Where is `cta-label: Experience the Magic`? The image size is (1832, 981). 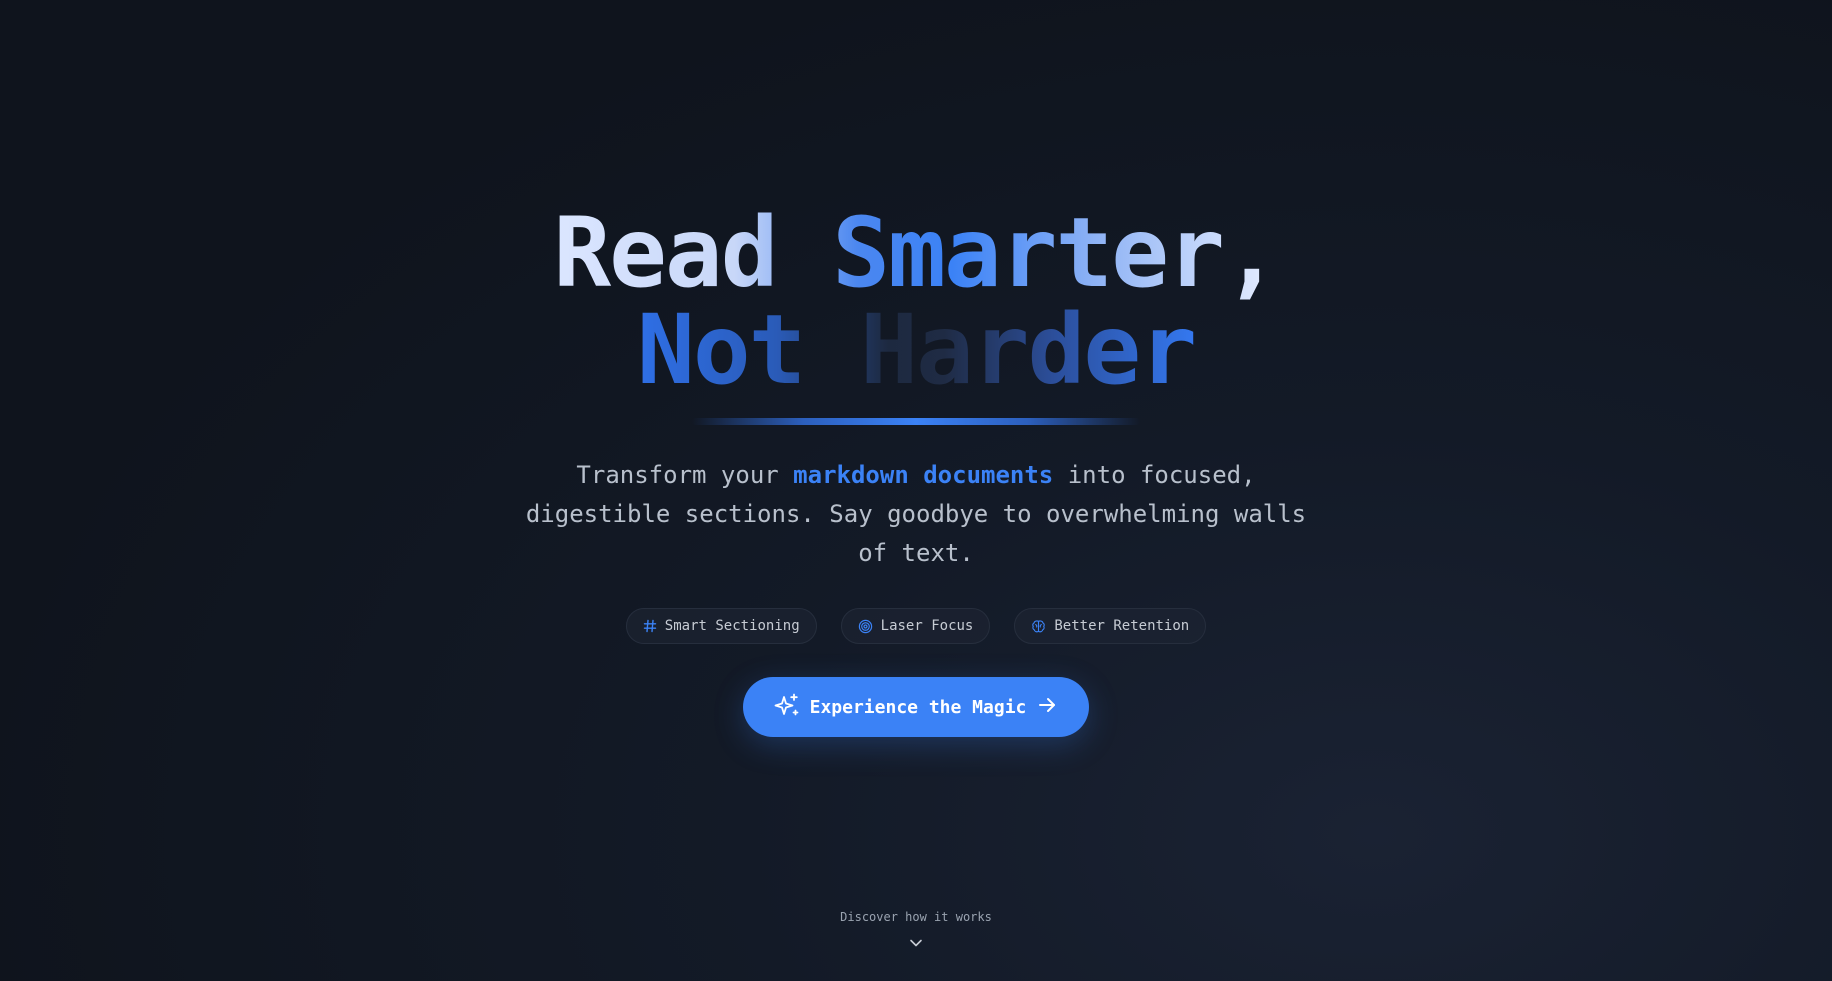
cta-label: Experience the Magic is located at coordinates (918, 707).